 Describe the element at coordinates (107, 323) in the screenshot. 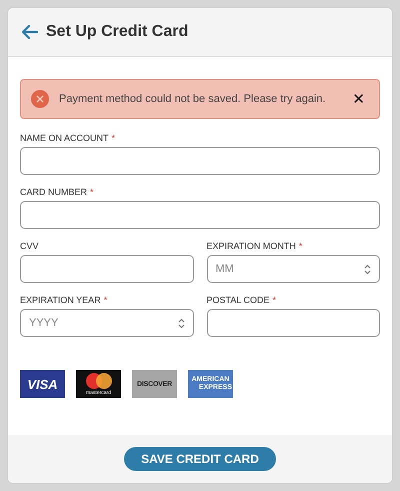

I see `select-field: YYYY` at that location.